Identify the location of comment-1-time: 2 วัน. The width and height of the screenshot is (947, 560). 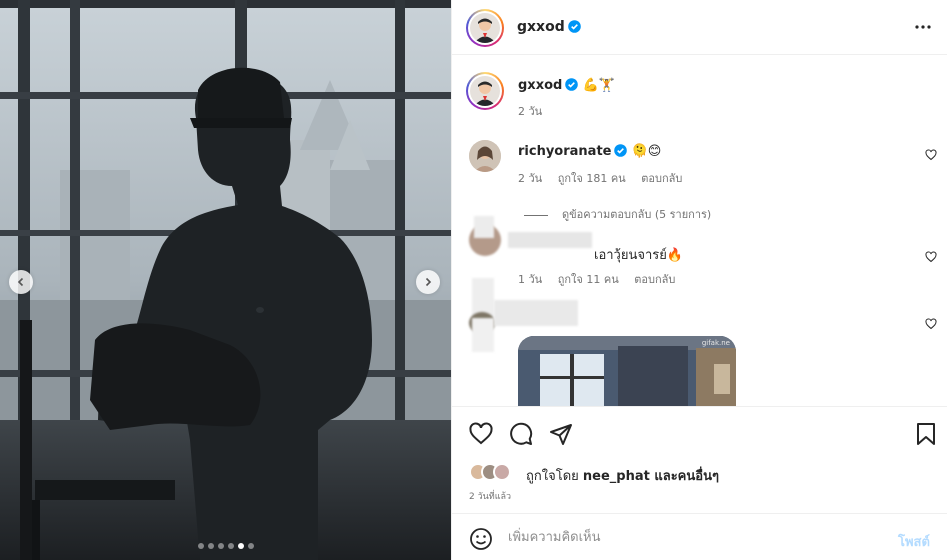
(530, 178).